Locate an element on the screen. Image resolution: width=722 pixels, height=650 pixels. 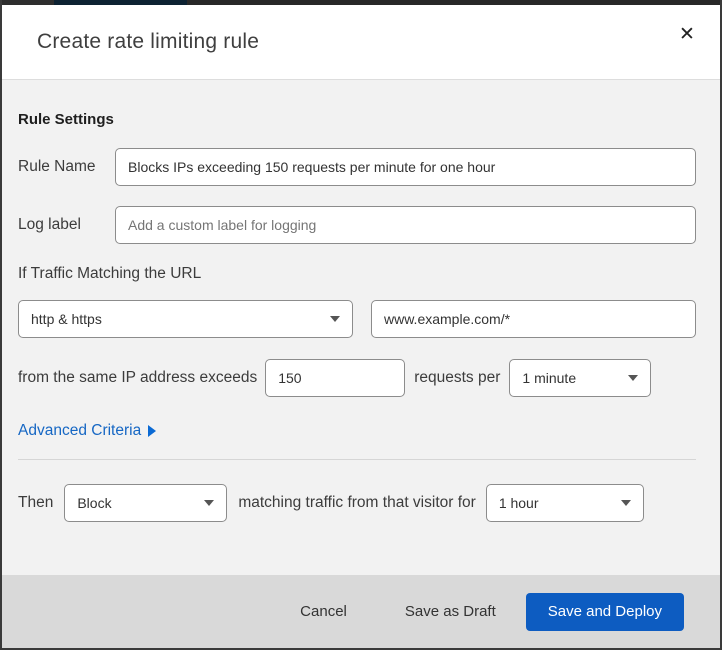
chevron-right-icon is located at coordinates (152, 431).